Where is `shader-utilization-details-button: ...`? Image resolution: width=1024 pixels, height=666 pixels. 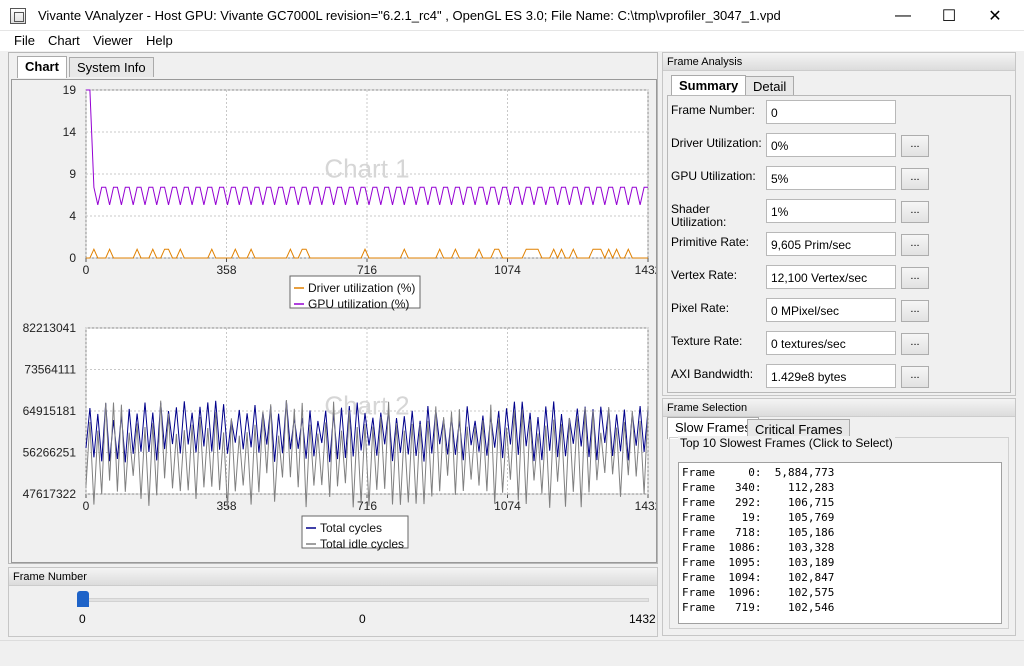 shader-utilization-details-button: ... is located at coordinates (915, 212).